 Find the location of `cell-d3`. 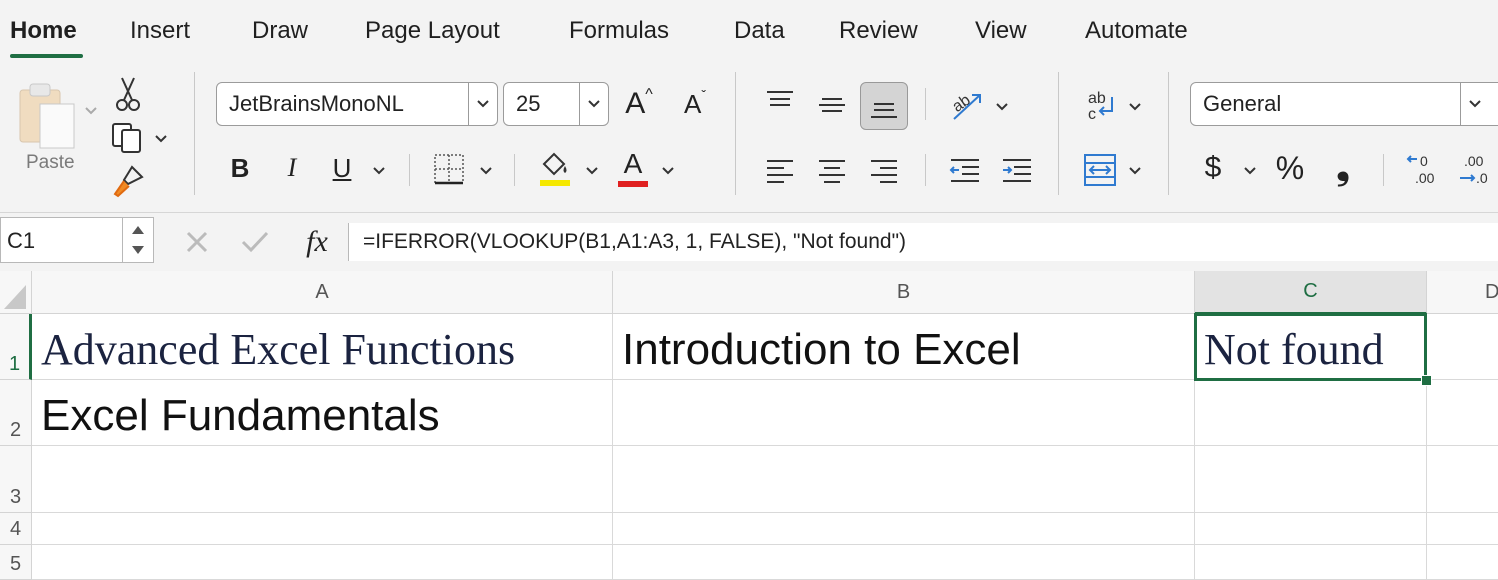

cell-d3 is located at coordinates (1462, 479).